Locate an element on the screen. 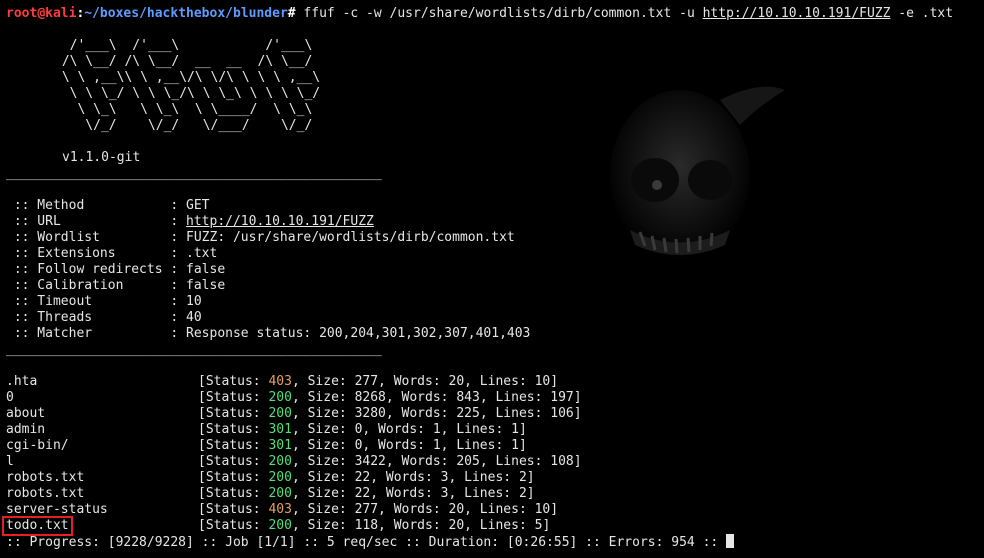 This screenshot has height=558, width=984. result-path: admin is located at coordinates (26, 429).